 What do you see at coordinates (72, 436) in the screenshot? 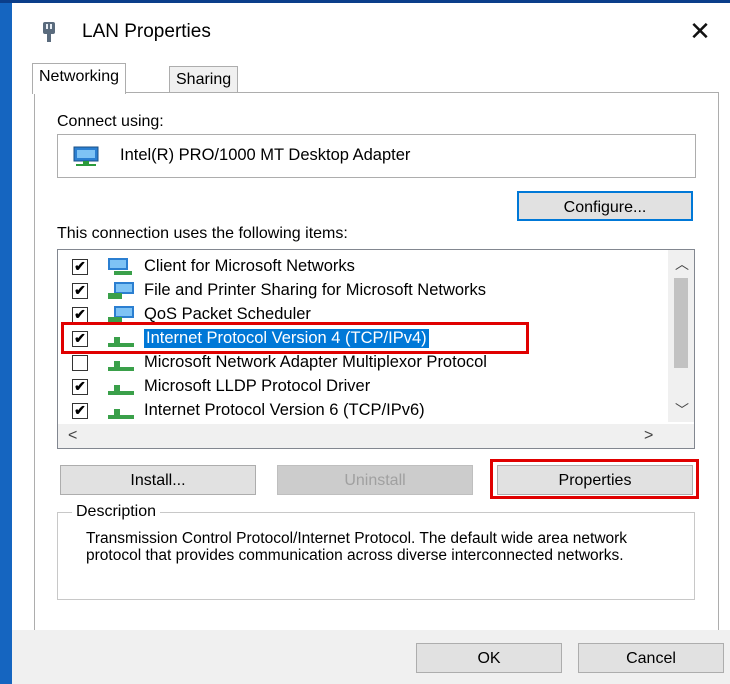
I see `scroll-left-icon: <` at bounding box center [72, 436].